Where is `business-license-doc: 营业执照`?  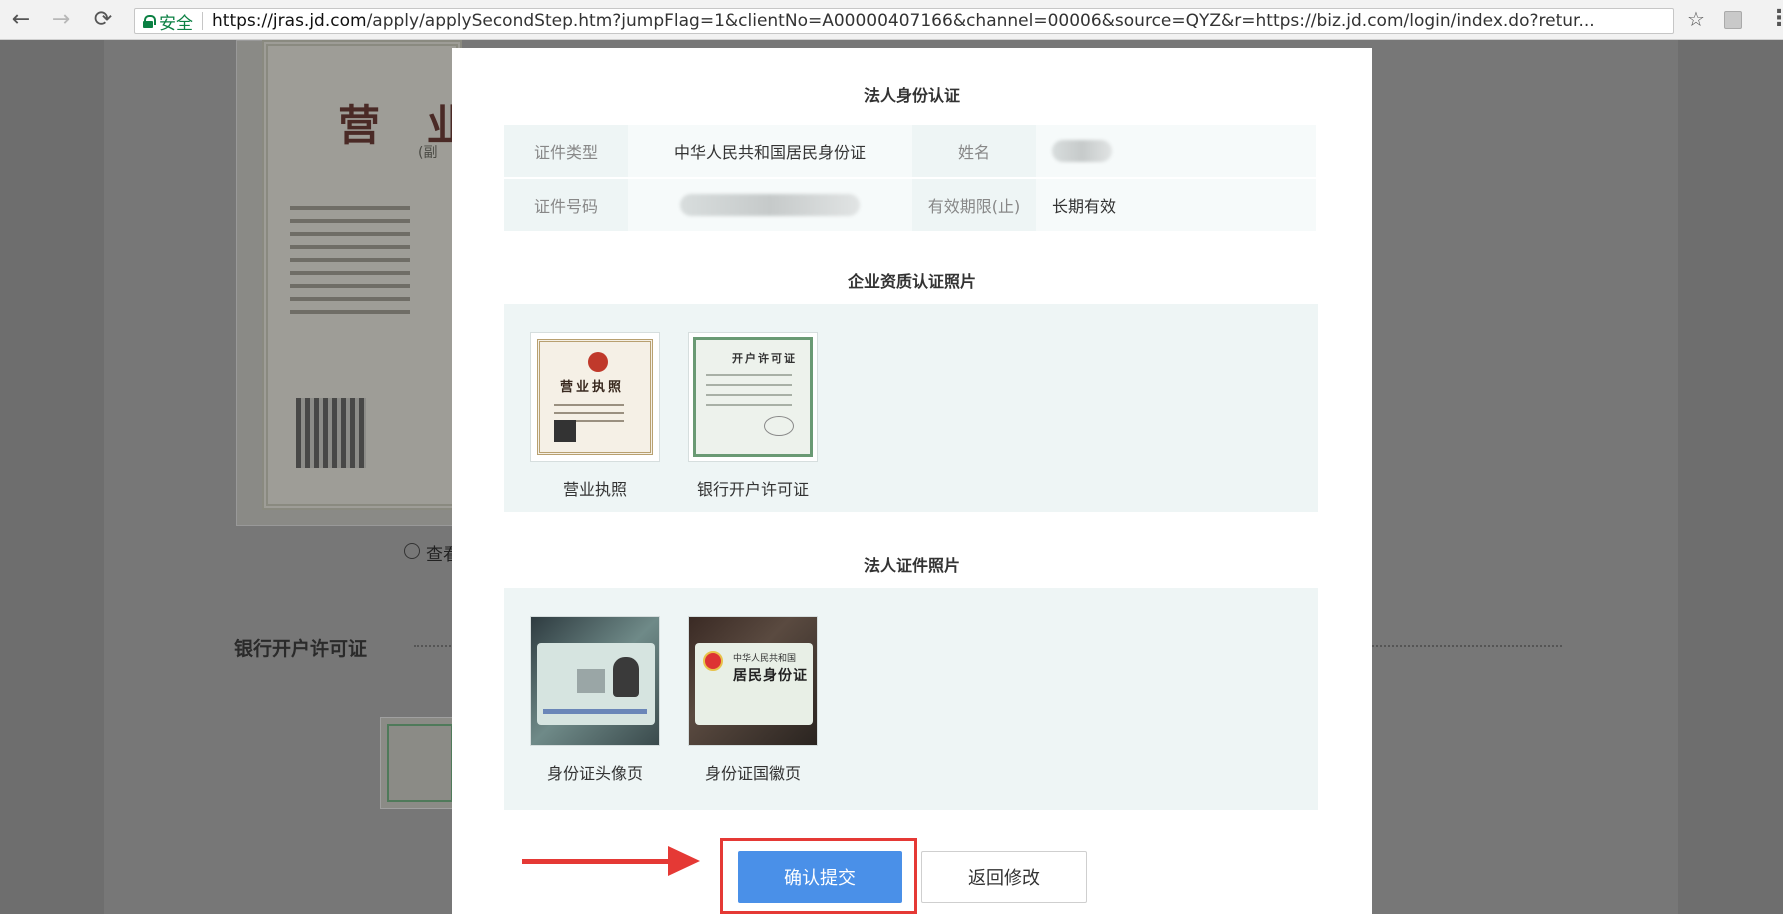
business-license-doc: 营业执照 is located at coordinates (595, 397).